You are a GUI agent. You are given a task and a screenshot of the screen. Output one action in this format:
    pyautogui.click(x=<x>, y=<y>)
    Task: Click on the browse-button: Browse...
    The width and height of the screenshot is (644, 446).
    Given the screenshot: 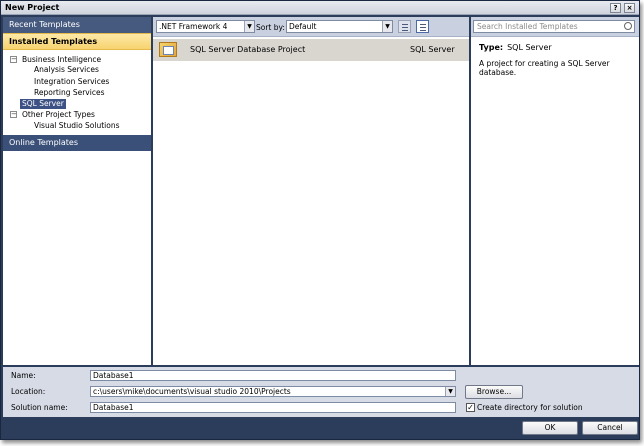 What is the action you would take?
    pyautogui.click(x=494, y=392)
    